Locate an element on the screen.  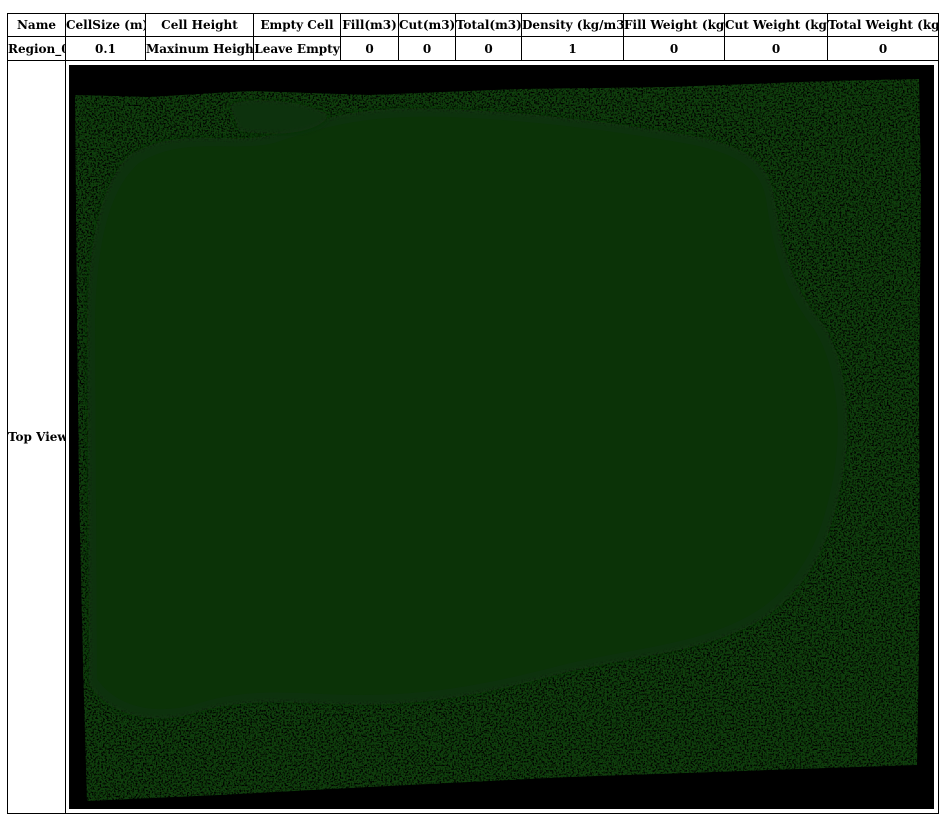
header-name: Name is located at coordinates (37, 25).